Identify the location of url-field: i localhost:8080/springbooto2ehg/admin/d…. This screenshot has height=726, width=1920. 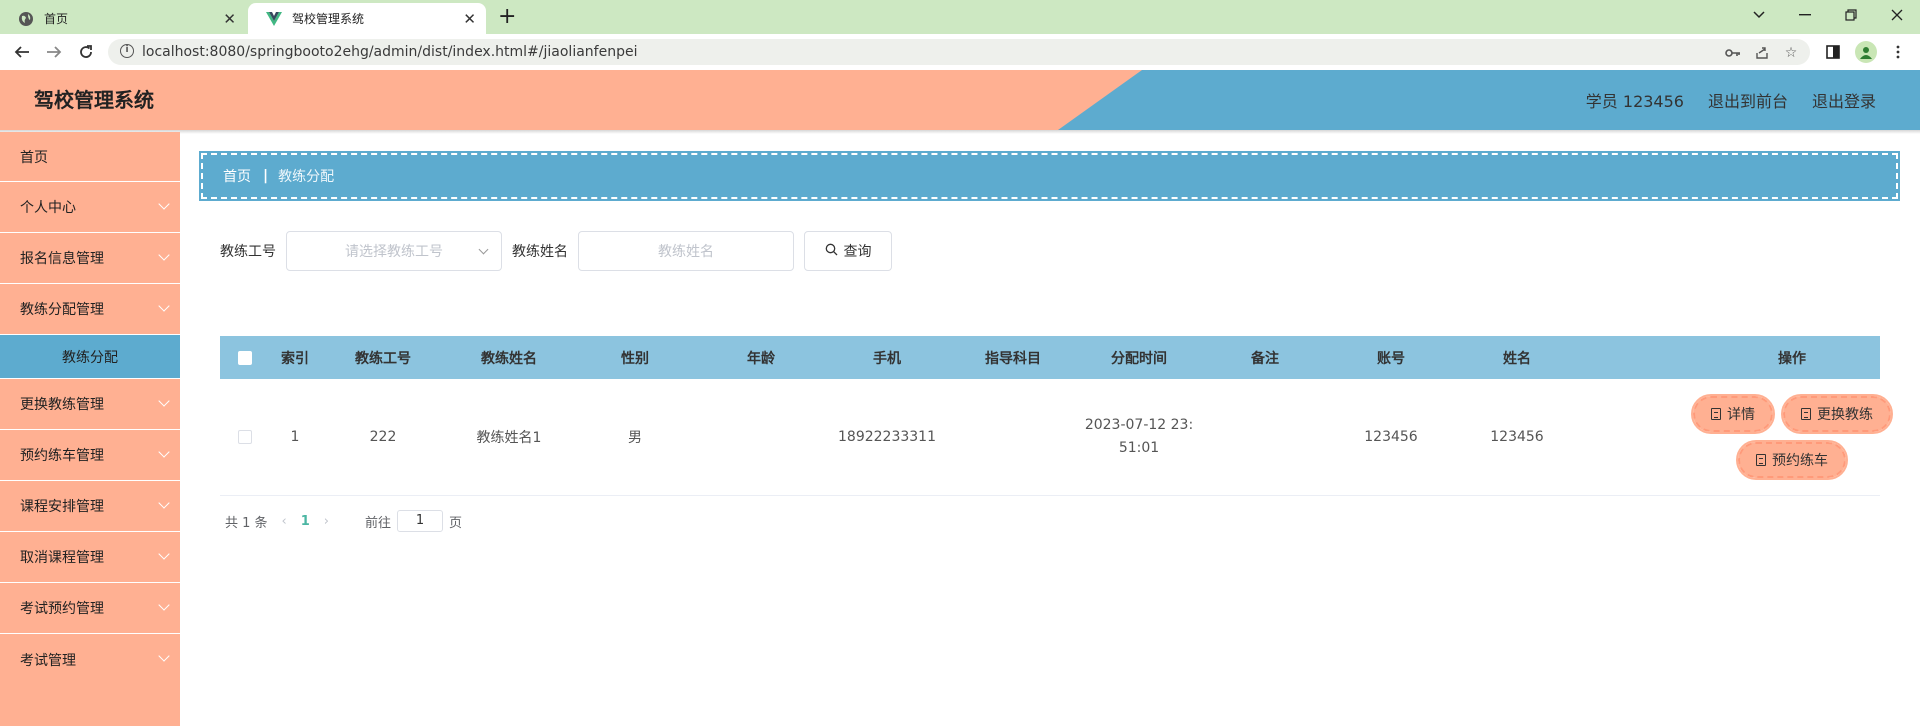
(959, 52).